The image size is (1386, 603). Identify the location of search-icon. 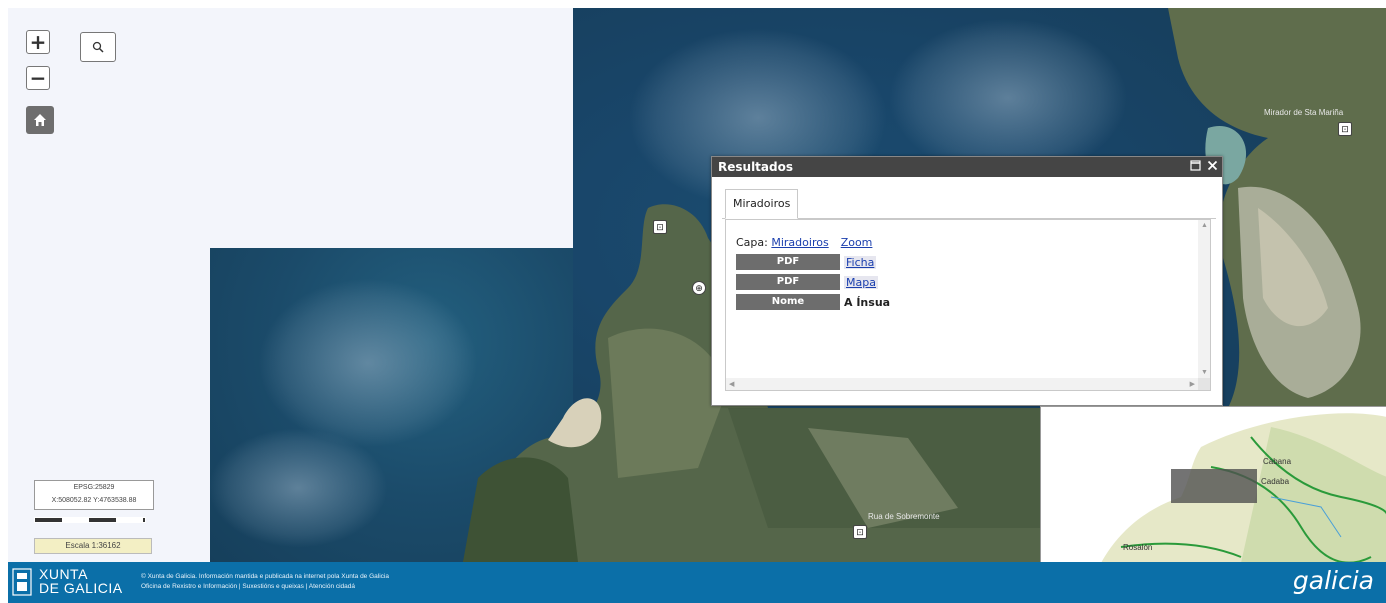
(98, 47).